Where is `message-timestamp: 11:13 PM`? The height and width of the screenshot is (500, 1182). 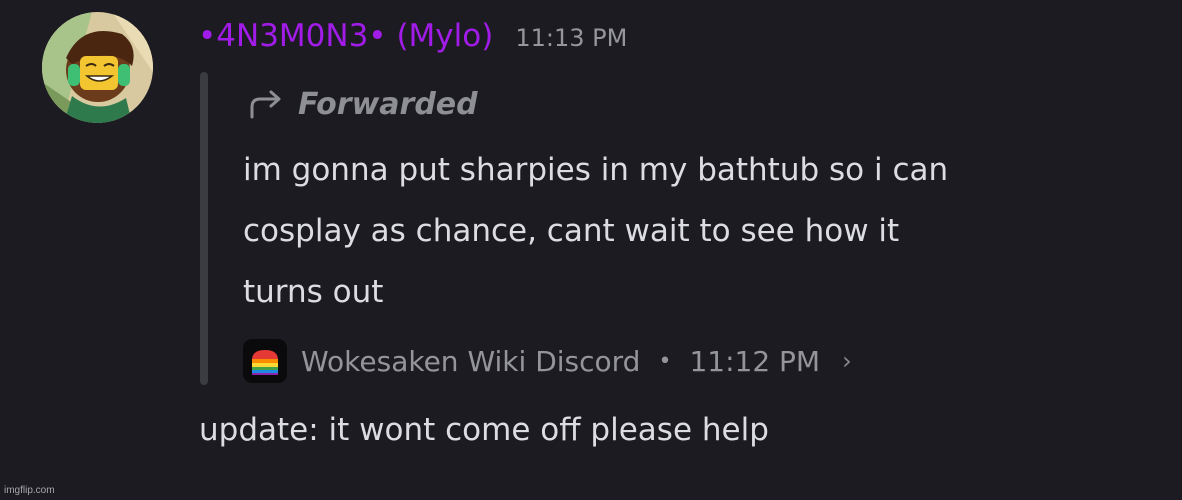 message-timestamp: 11:13 PM is located at coordinates (571, 38).